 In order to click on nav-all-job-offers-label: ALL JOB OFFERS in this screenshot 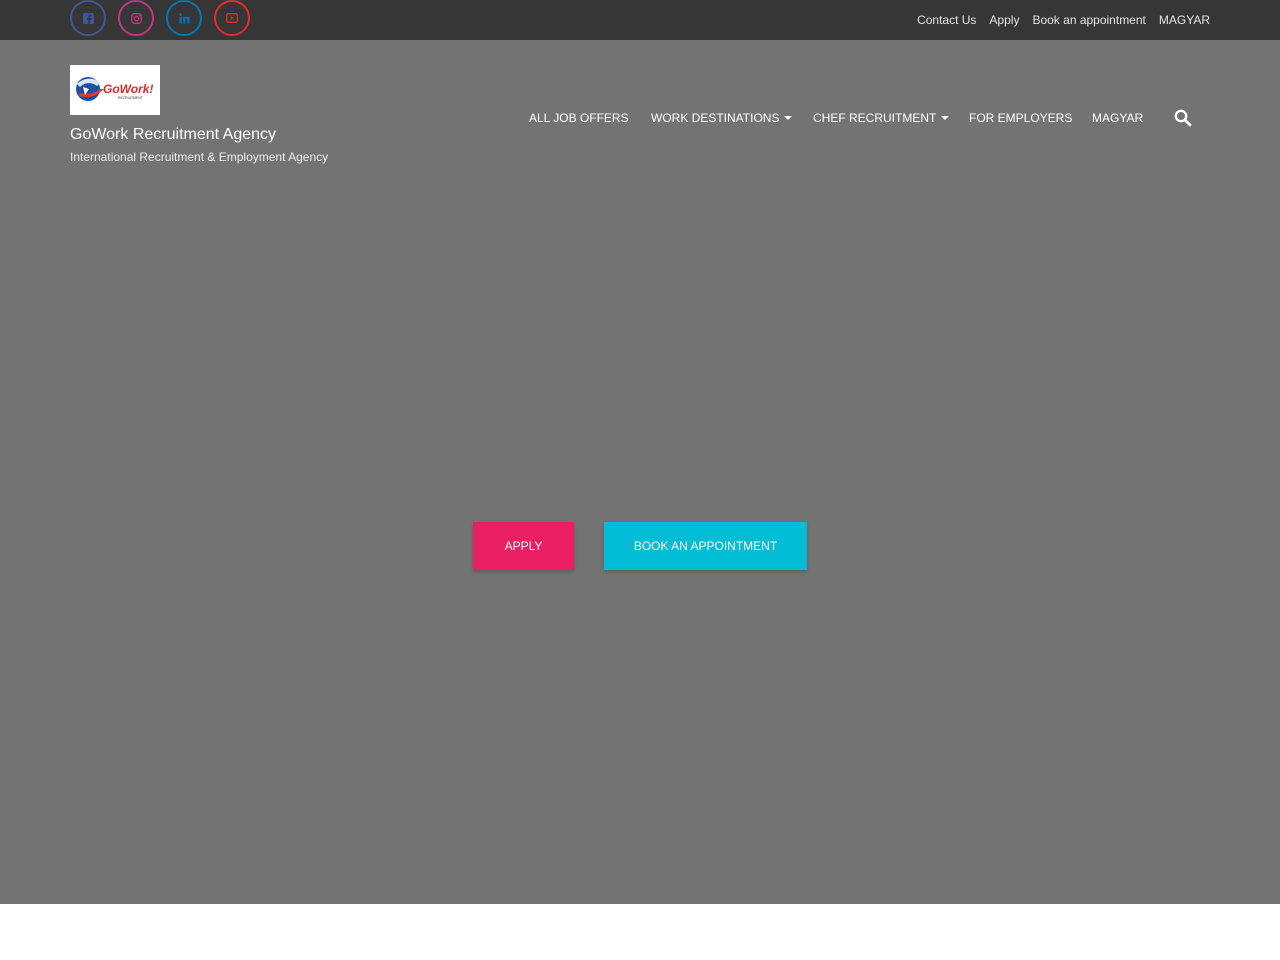, I will do `click(579, 118)`.